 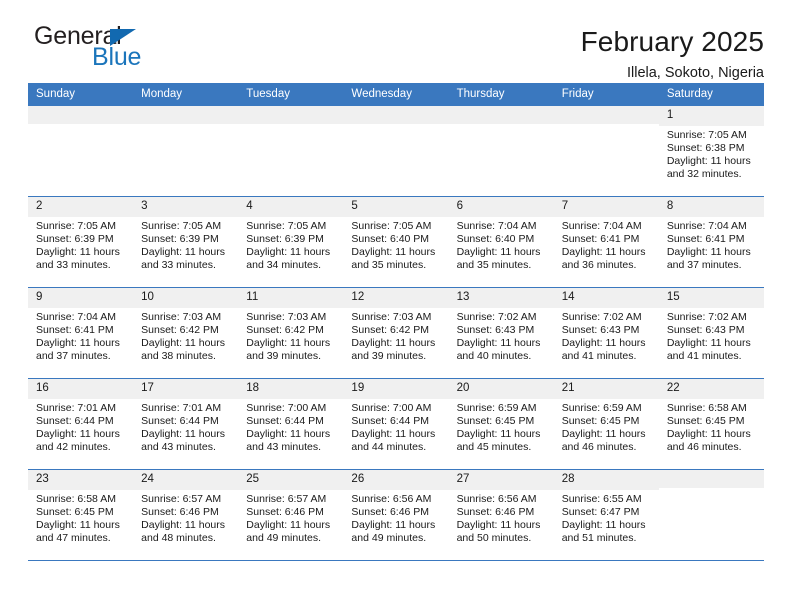 I want to click on day-number: 2, so click(x=81, y=207).